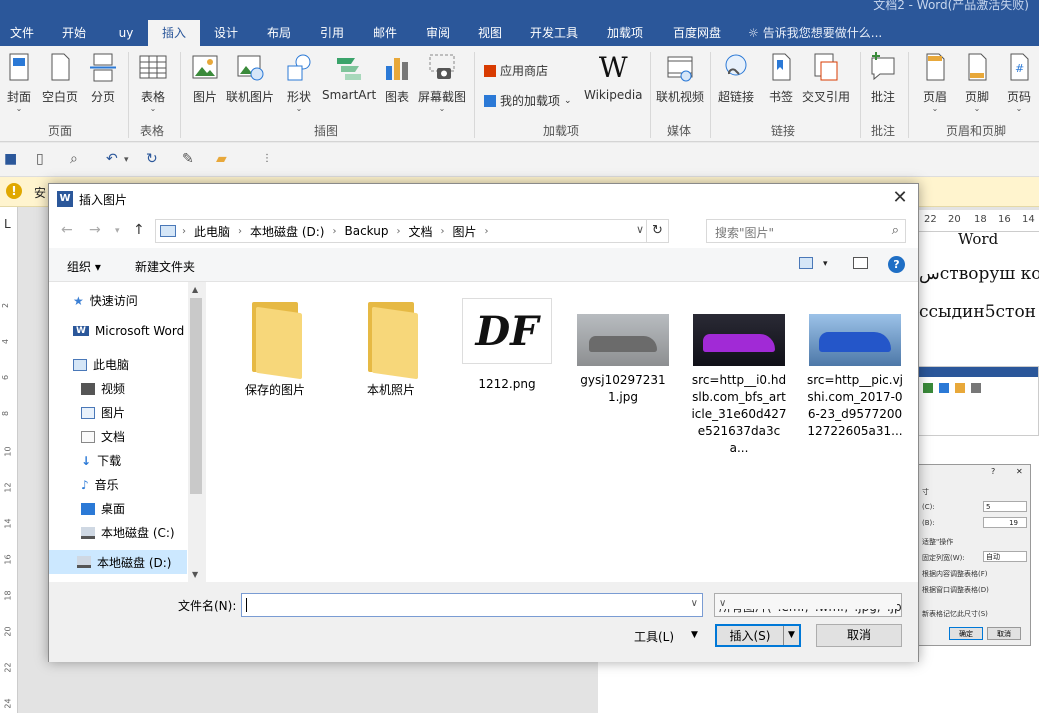  I want to click on breadcrumb-this-pc: 此电脑, so click(212, 231).